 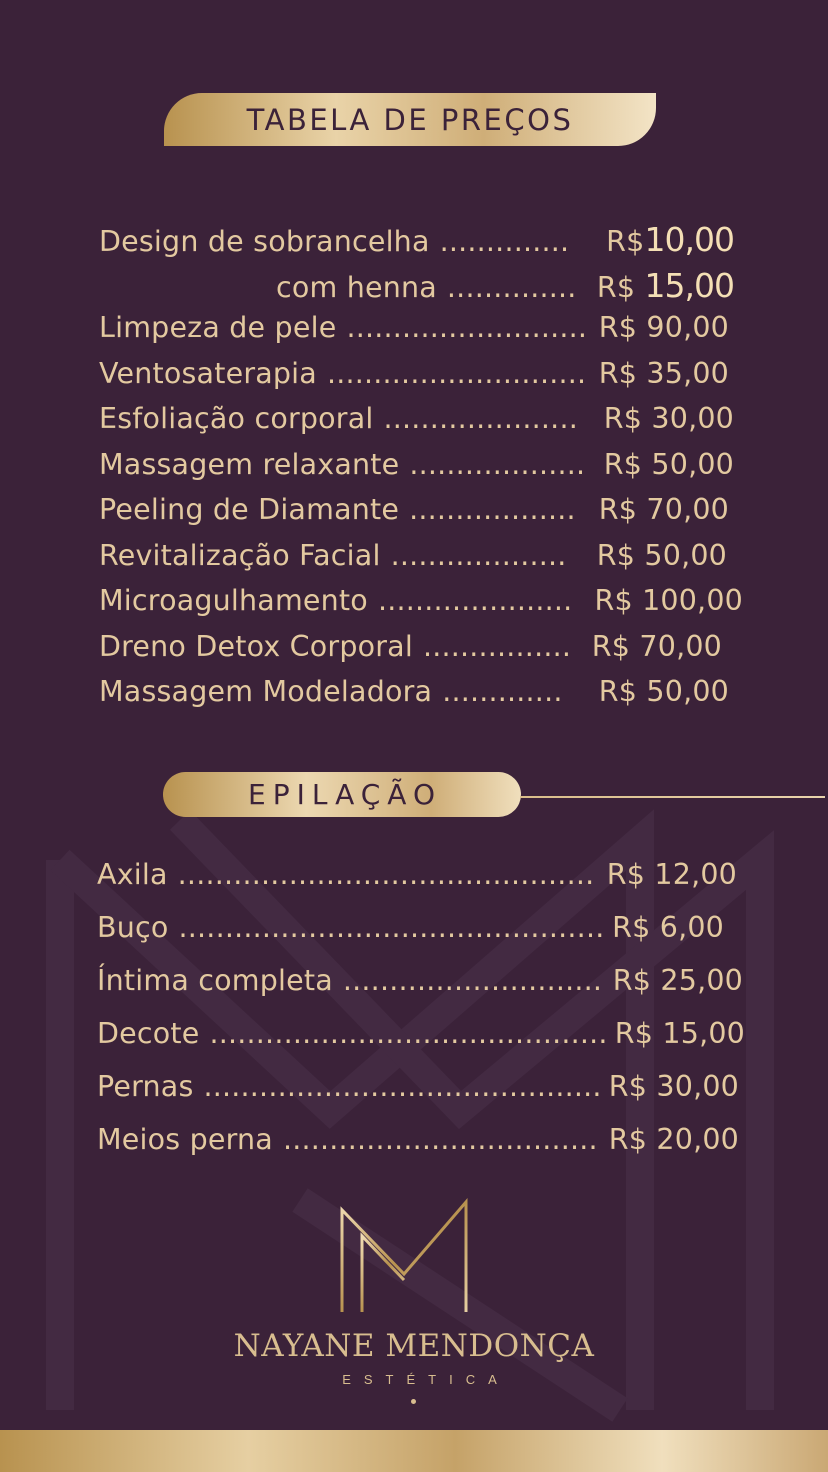 What do you see at coordinates (218, 327) in the screenshot?
I see `service-name: Limpeza de pele` at bounding box center [218, 327].